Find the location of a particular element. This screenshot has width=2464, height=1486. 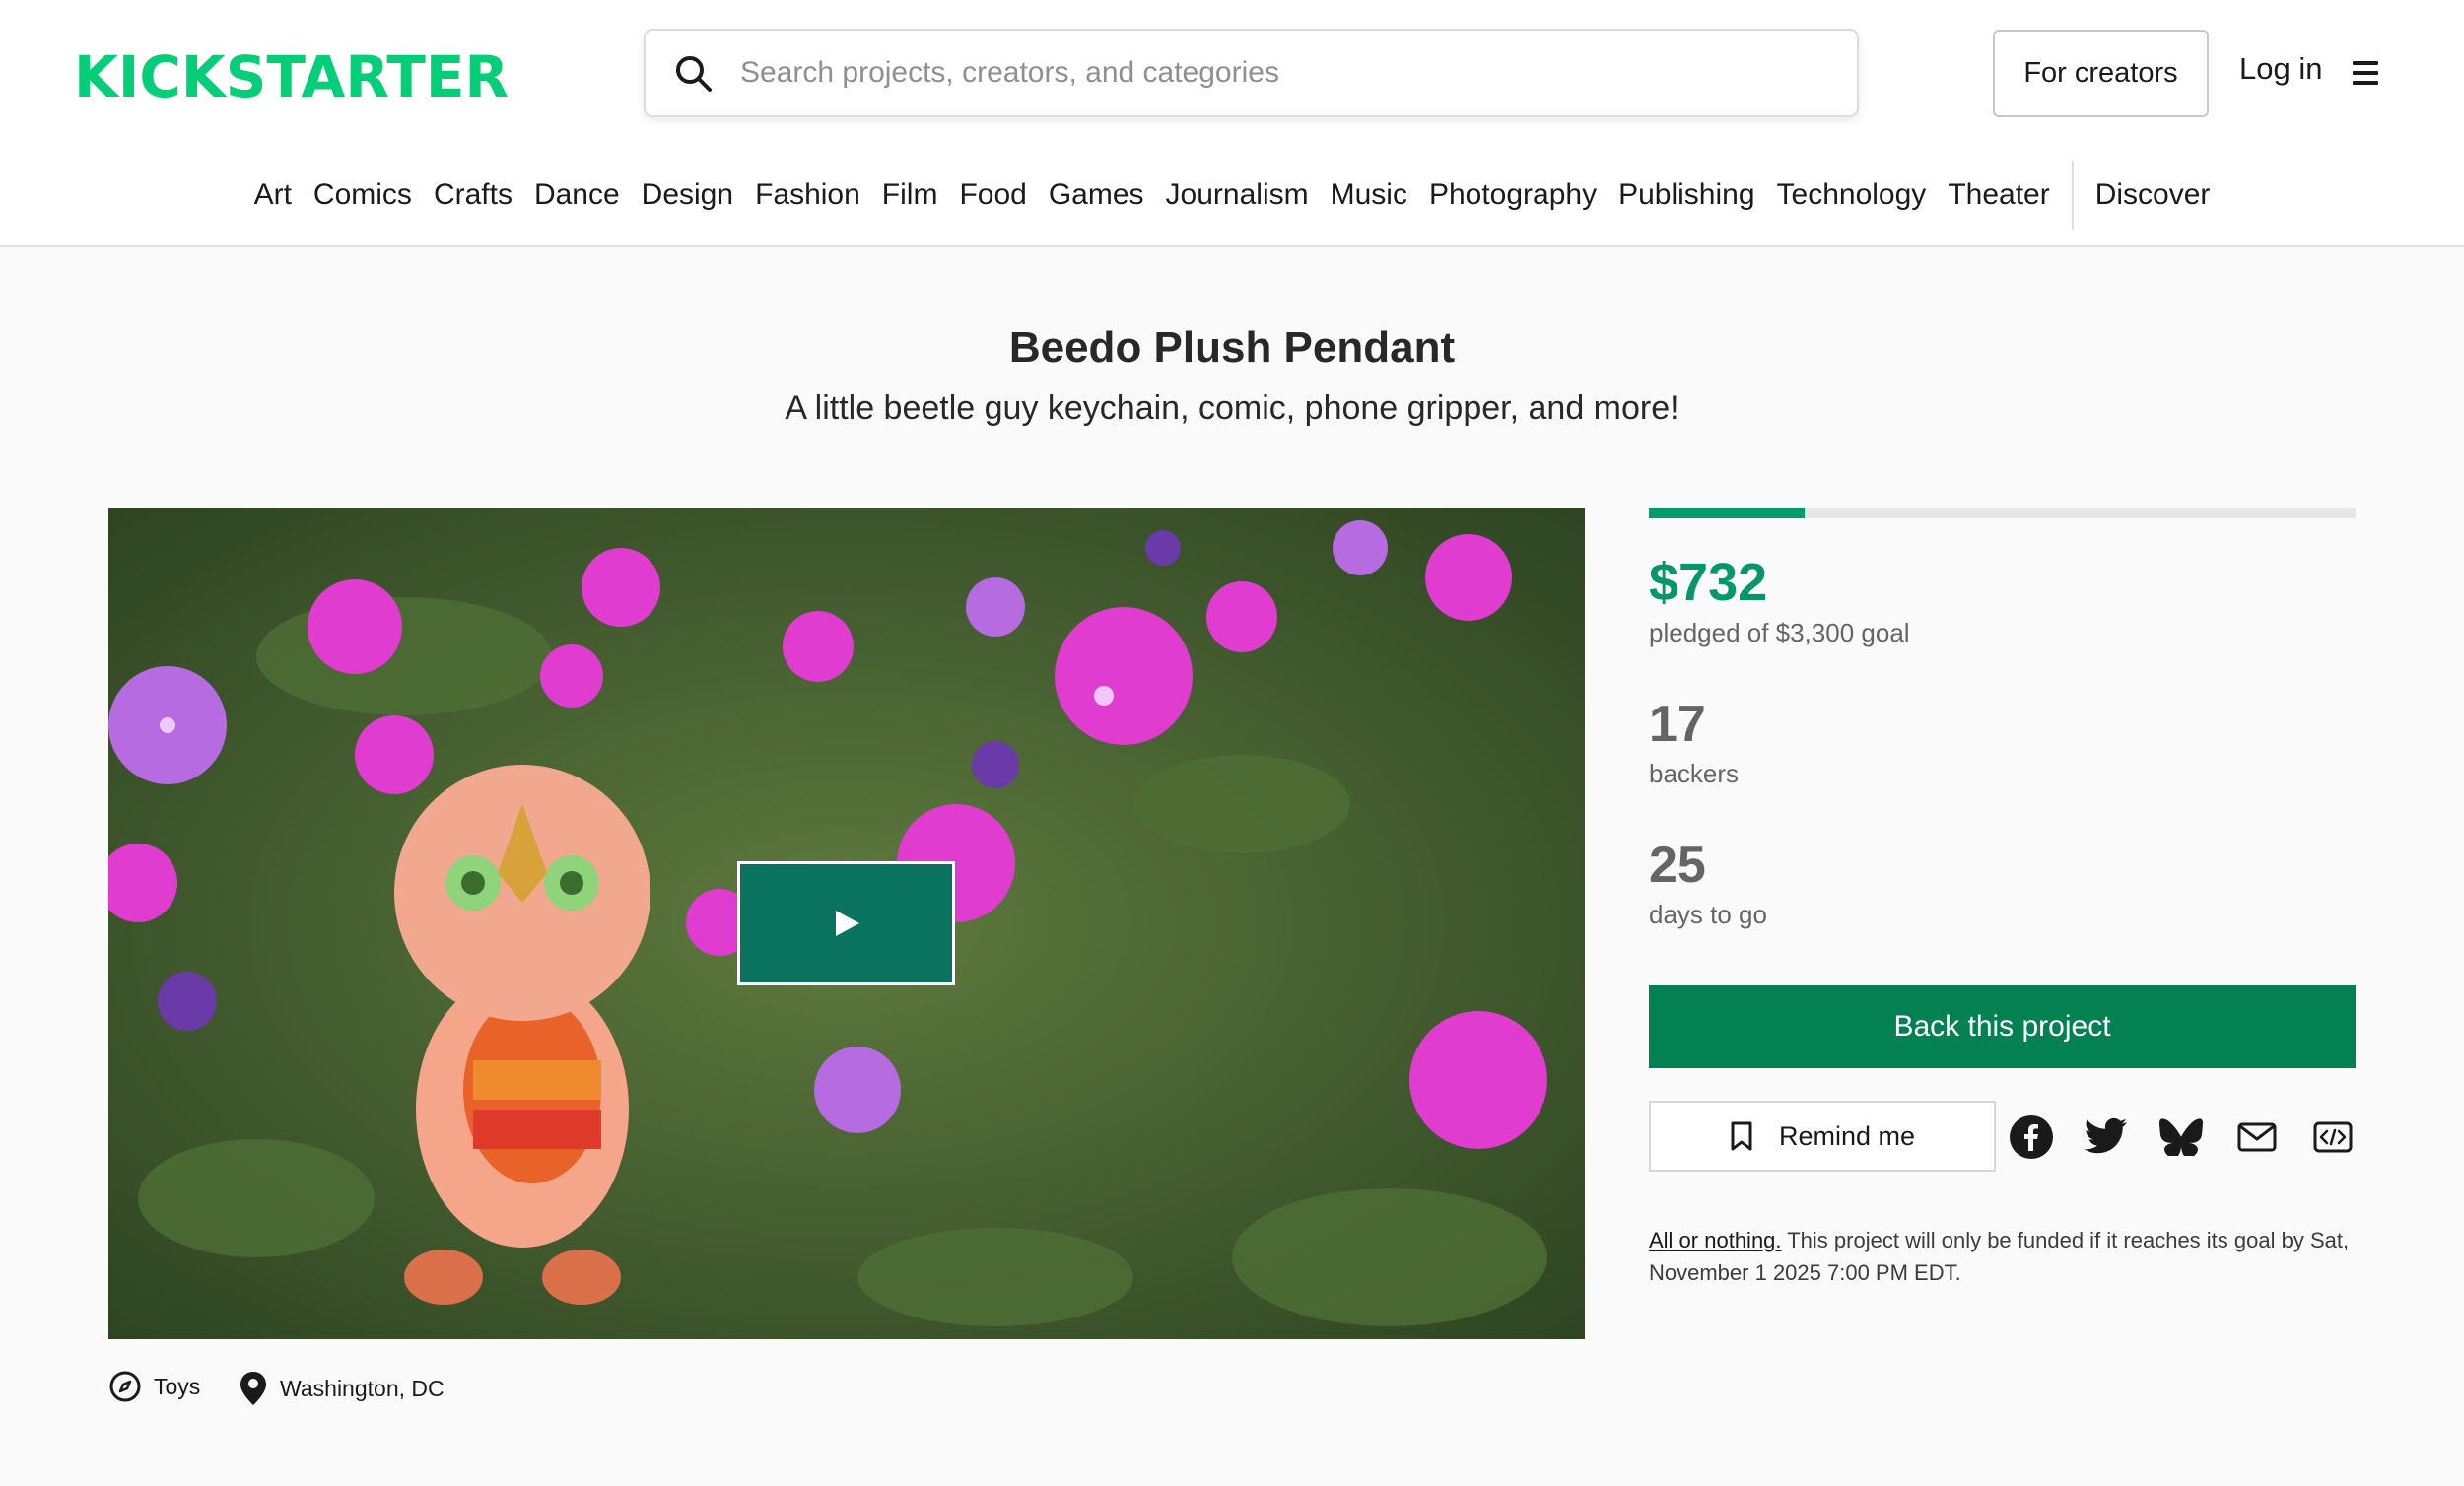

compass-icon is located at coordinates (125, 1386).